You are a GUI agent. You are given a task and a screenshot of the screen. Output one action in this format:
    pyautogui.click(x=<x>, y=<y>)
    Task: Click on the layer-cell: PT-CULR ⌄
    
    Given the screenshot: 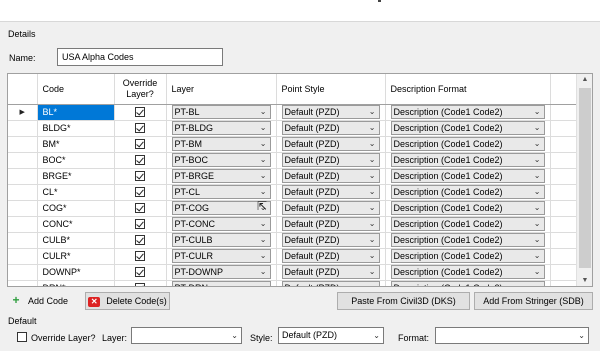 What is the action you would take?
    pyautogui.click(x=221, y=256)
    